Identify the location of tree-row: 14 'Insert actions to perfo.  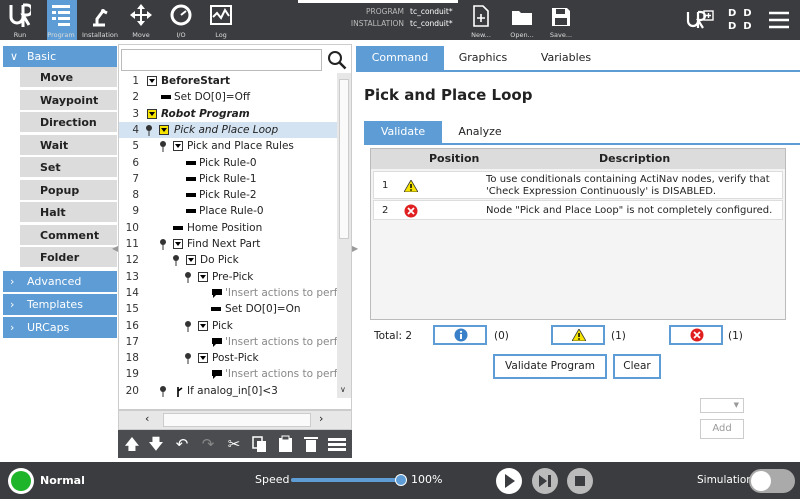
(235, 293).